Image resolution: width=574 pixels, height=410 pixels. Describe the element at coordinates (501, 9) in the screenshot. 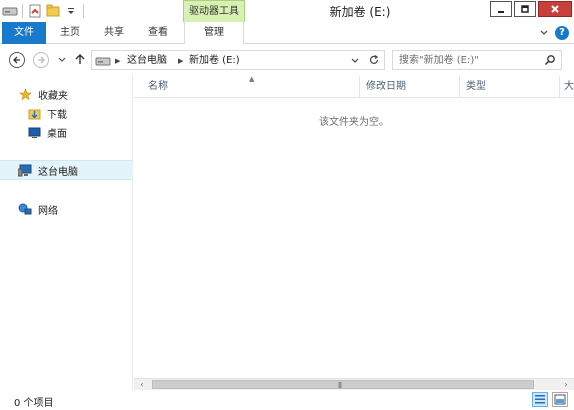

I see `minimize-button` at that location.